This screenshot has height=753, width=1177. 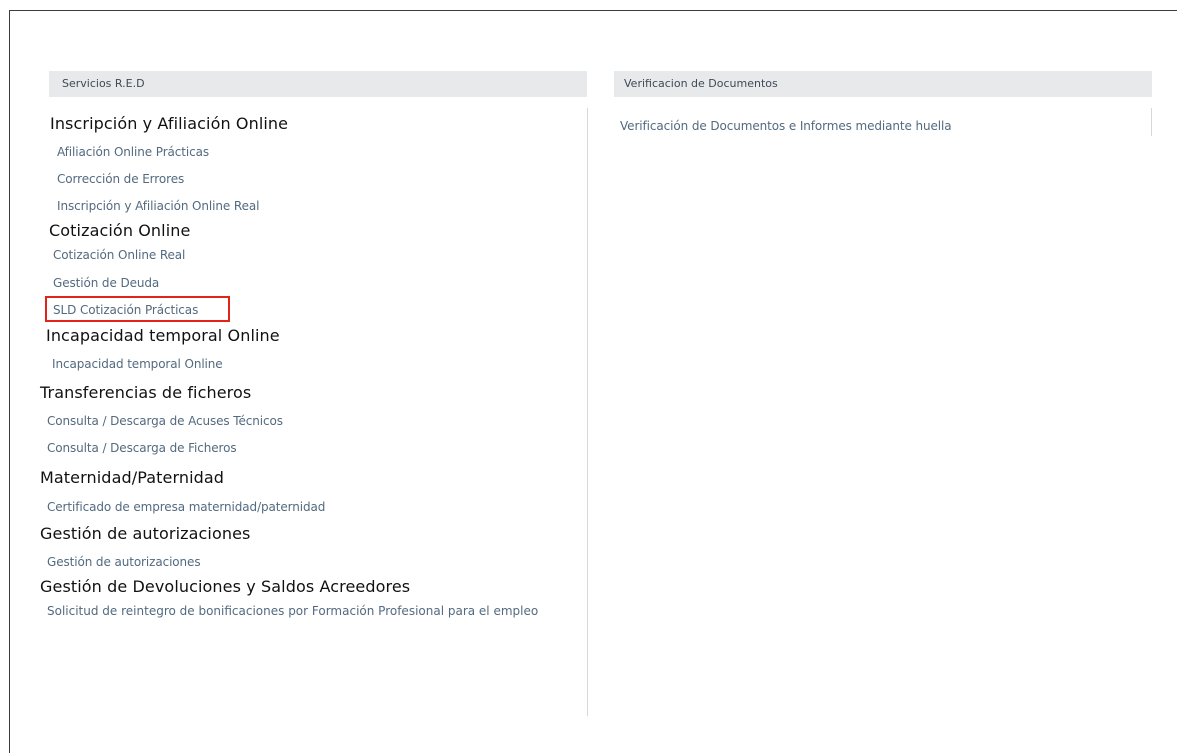 I want to click on link-inscripcion-afiliacion-online-real: Inscripción y Afiliación Online Real, so click(x=158, y=206).